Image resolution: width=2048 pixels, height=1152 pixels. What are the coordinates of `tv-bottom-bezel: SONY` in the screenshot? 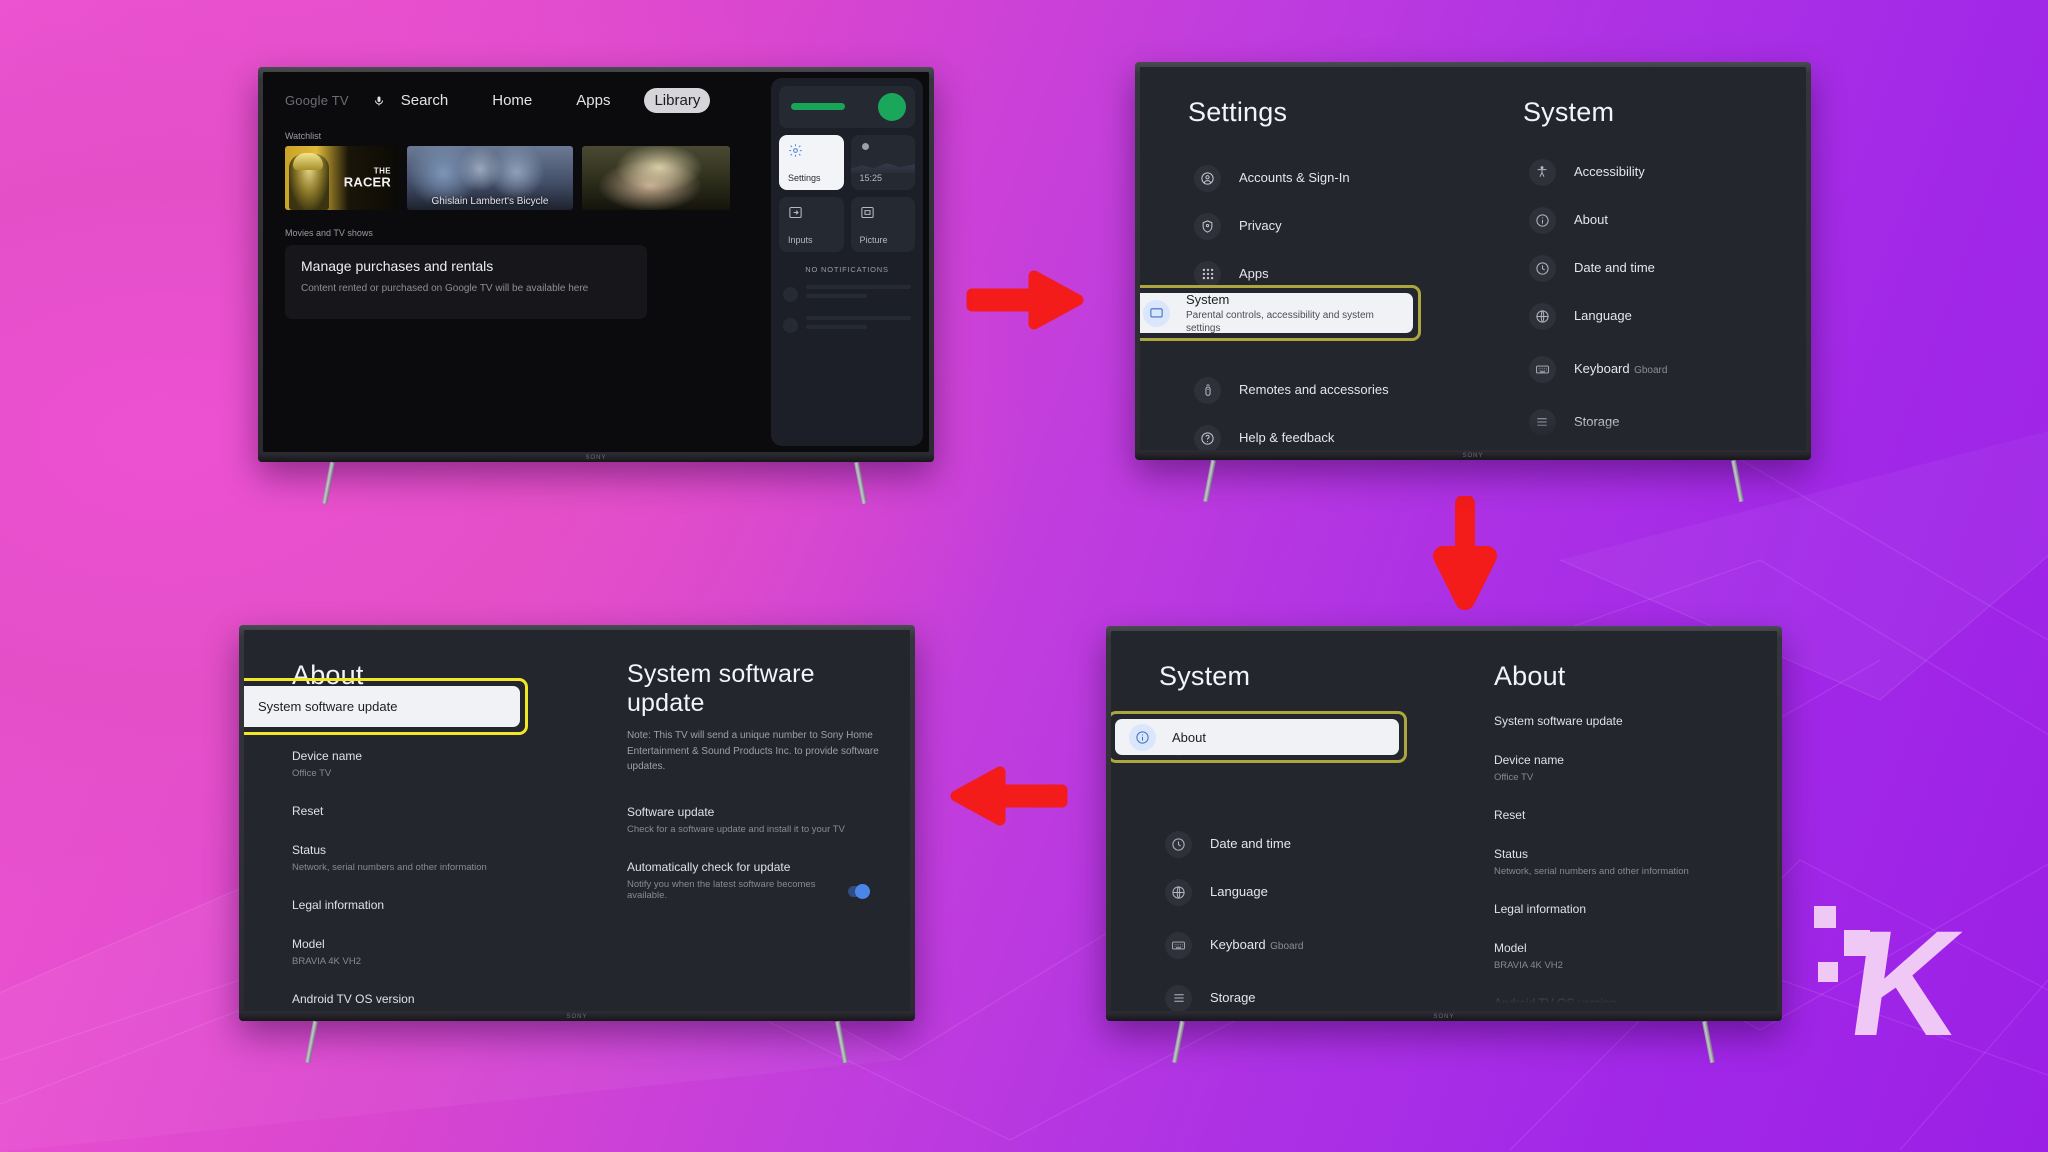 It's located at (596, 457).